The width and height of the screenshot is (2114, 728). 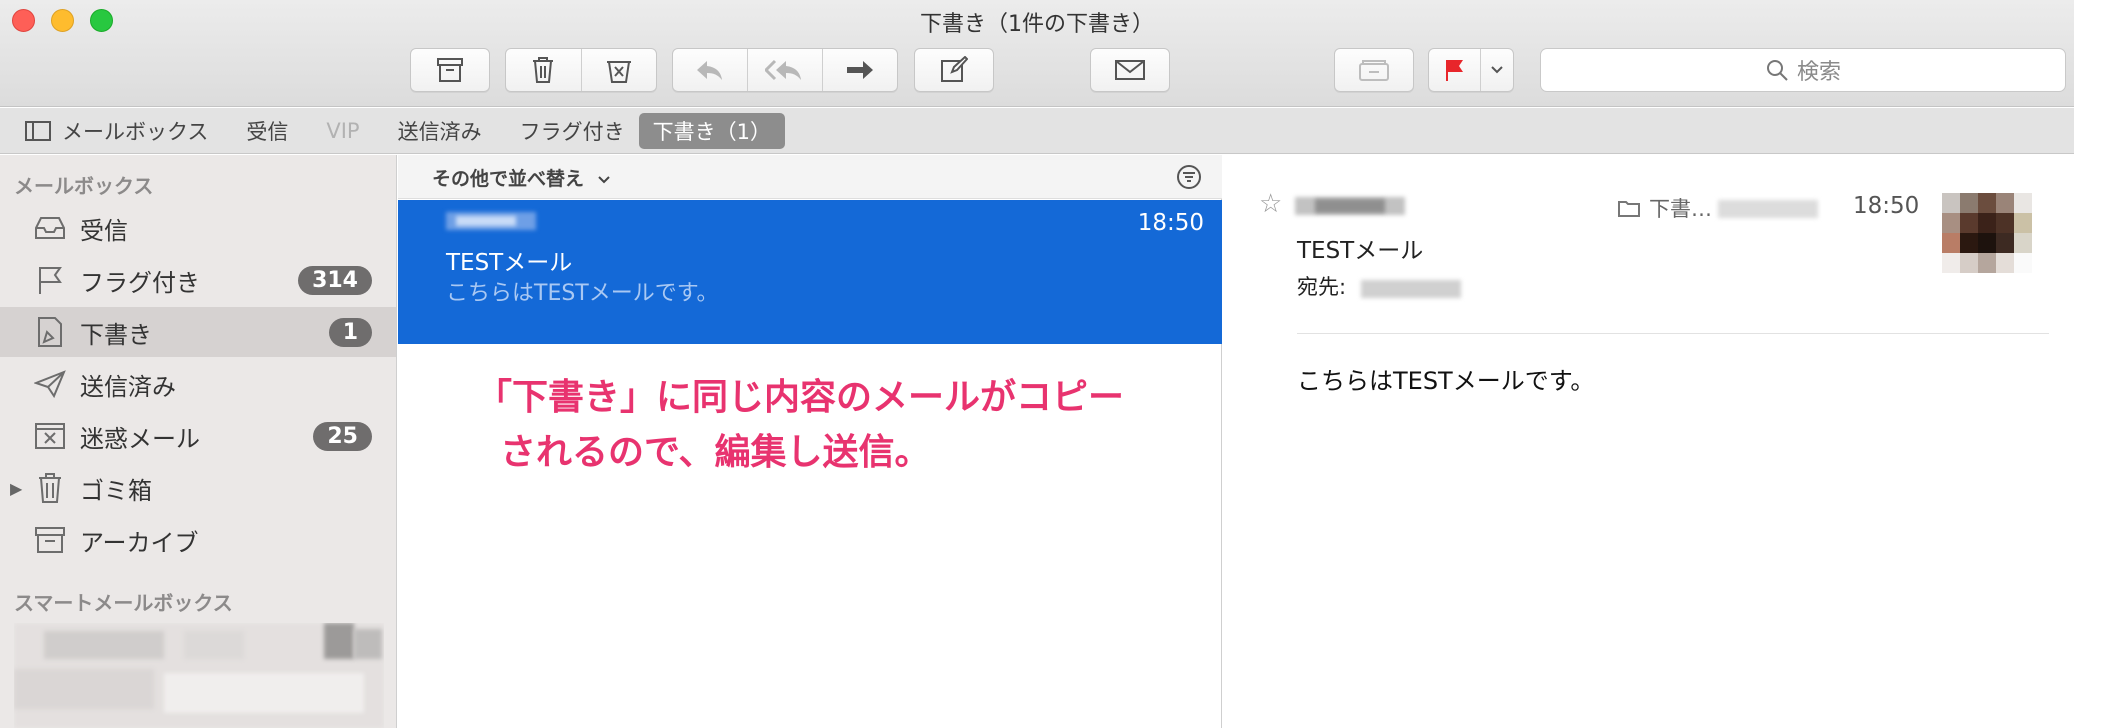 What do you see at coordinates (198, 488) in the screenshot?
I see `sidebar-item-trash: ▶ ゴミ箱` at bounding box center [198, 488].